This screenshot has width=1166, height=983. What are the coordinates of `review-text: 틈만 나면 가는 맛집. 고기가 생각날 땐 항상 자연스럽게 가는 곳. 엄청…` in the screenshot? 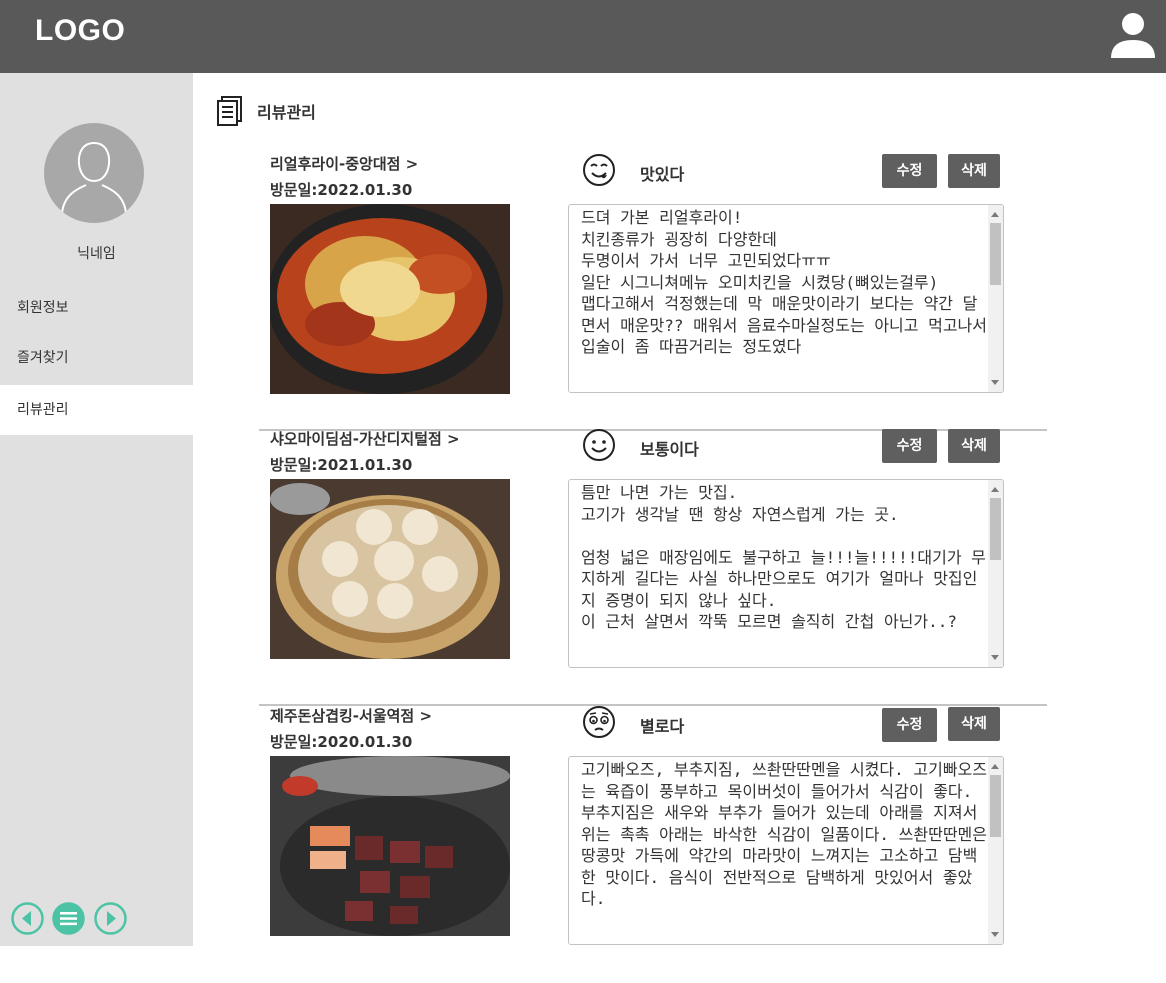 It's located at (783, 557).